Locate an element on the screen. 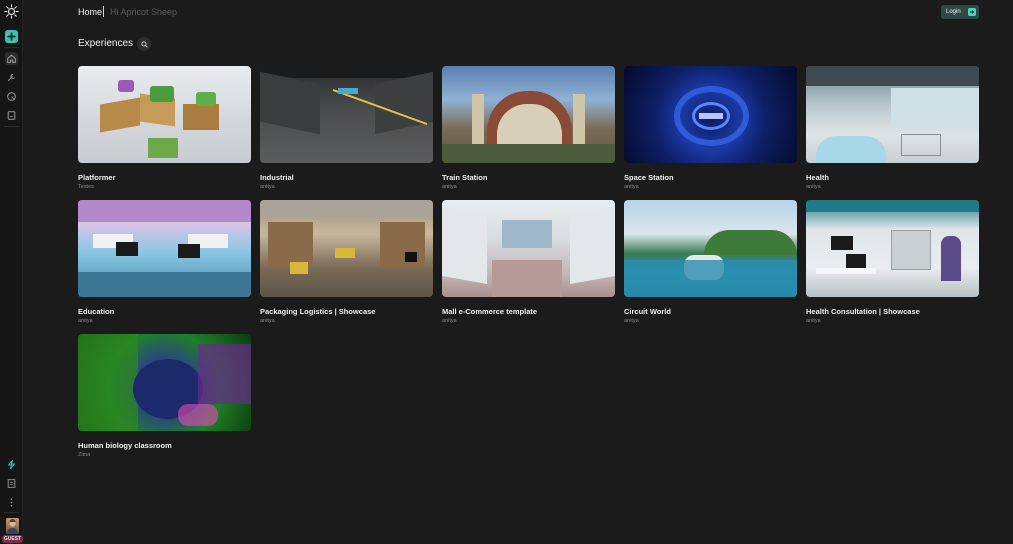 This screenshot has width=1013, height=544. guest-badge: GUEST is located at coordinates (12, 539).